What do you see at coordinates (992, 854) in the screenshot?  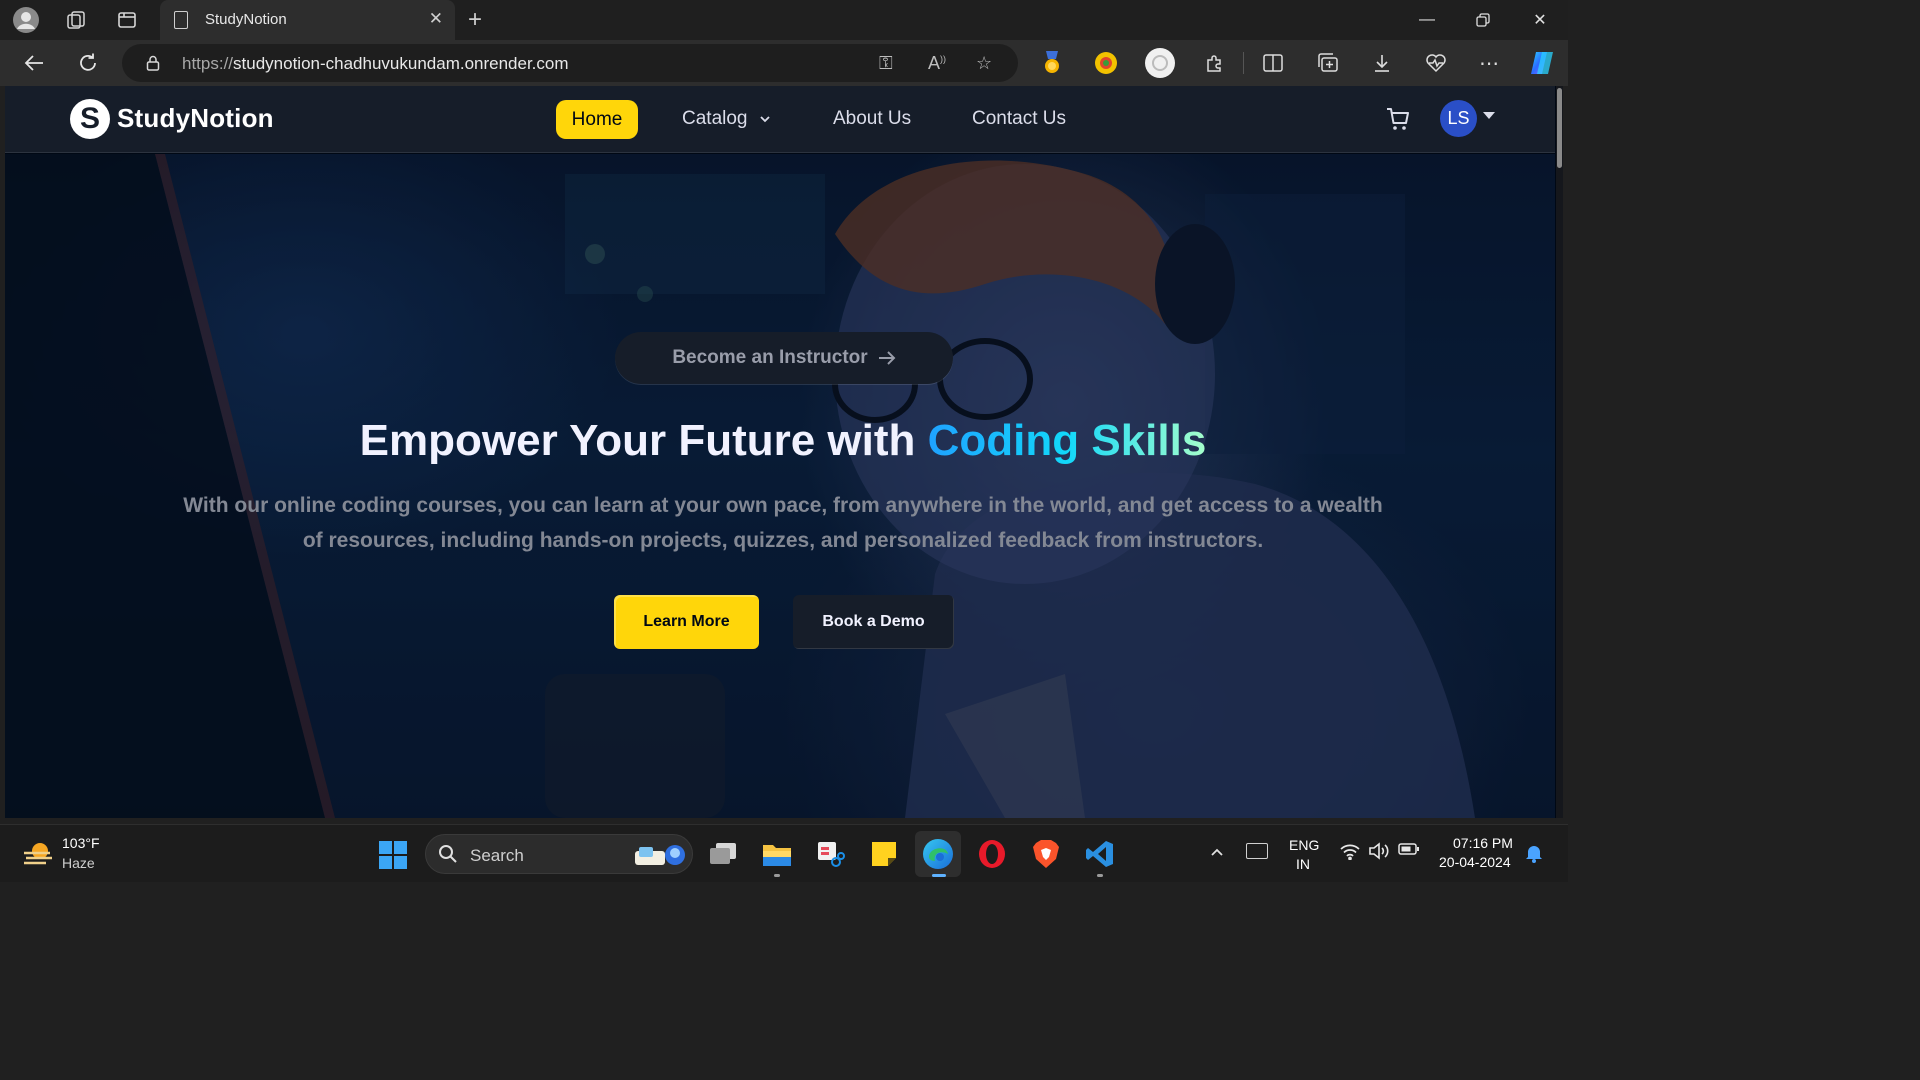 I see `opera-icon` at bounding box center [992, 854].